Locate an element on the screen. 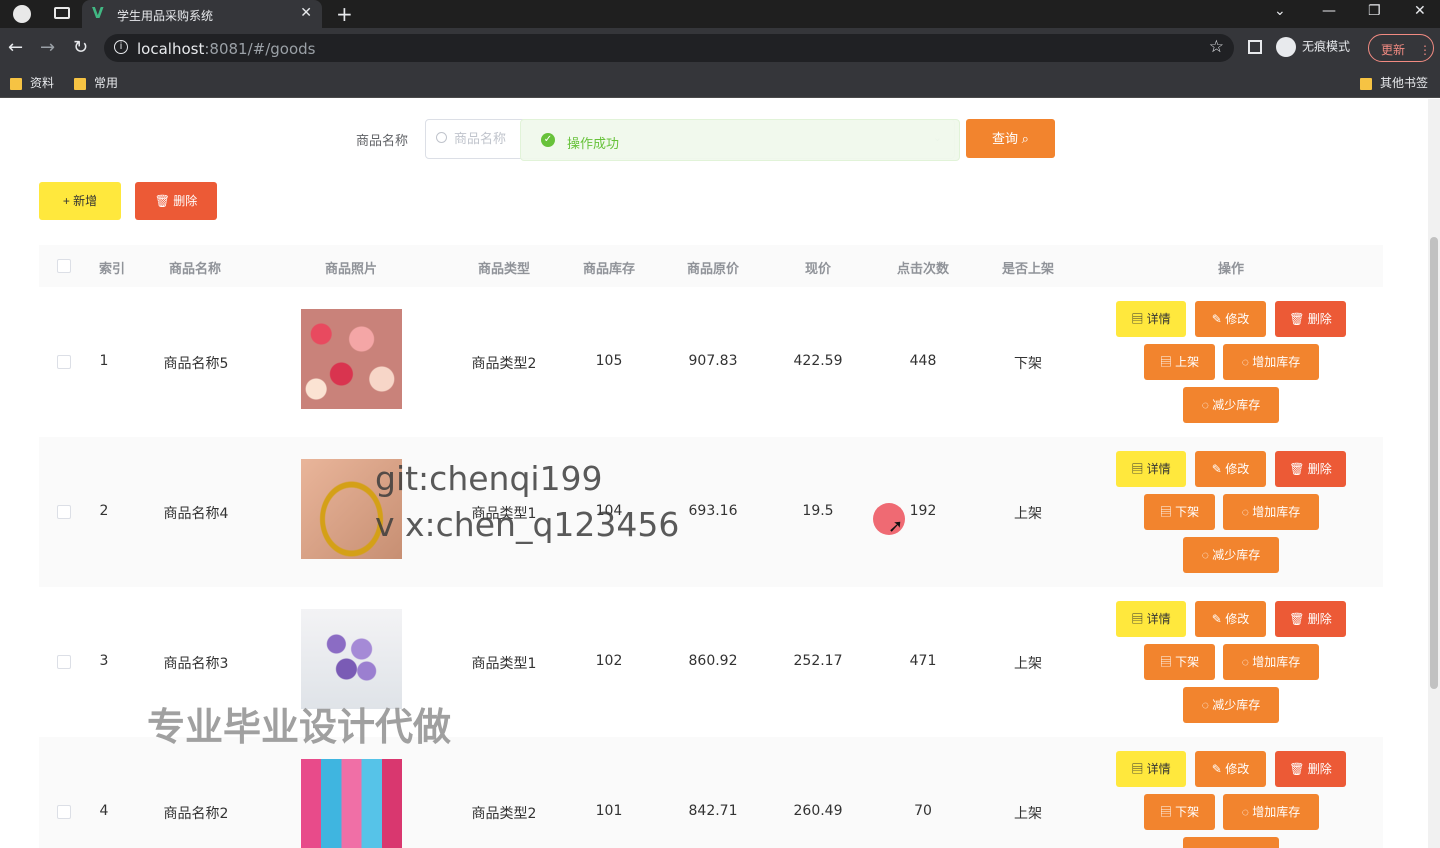  url-input: i localhost:8081/#/goods ☆ is located at coordinates (669, 48).